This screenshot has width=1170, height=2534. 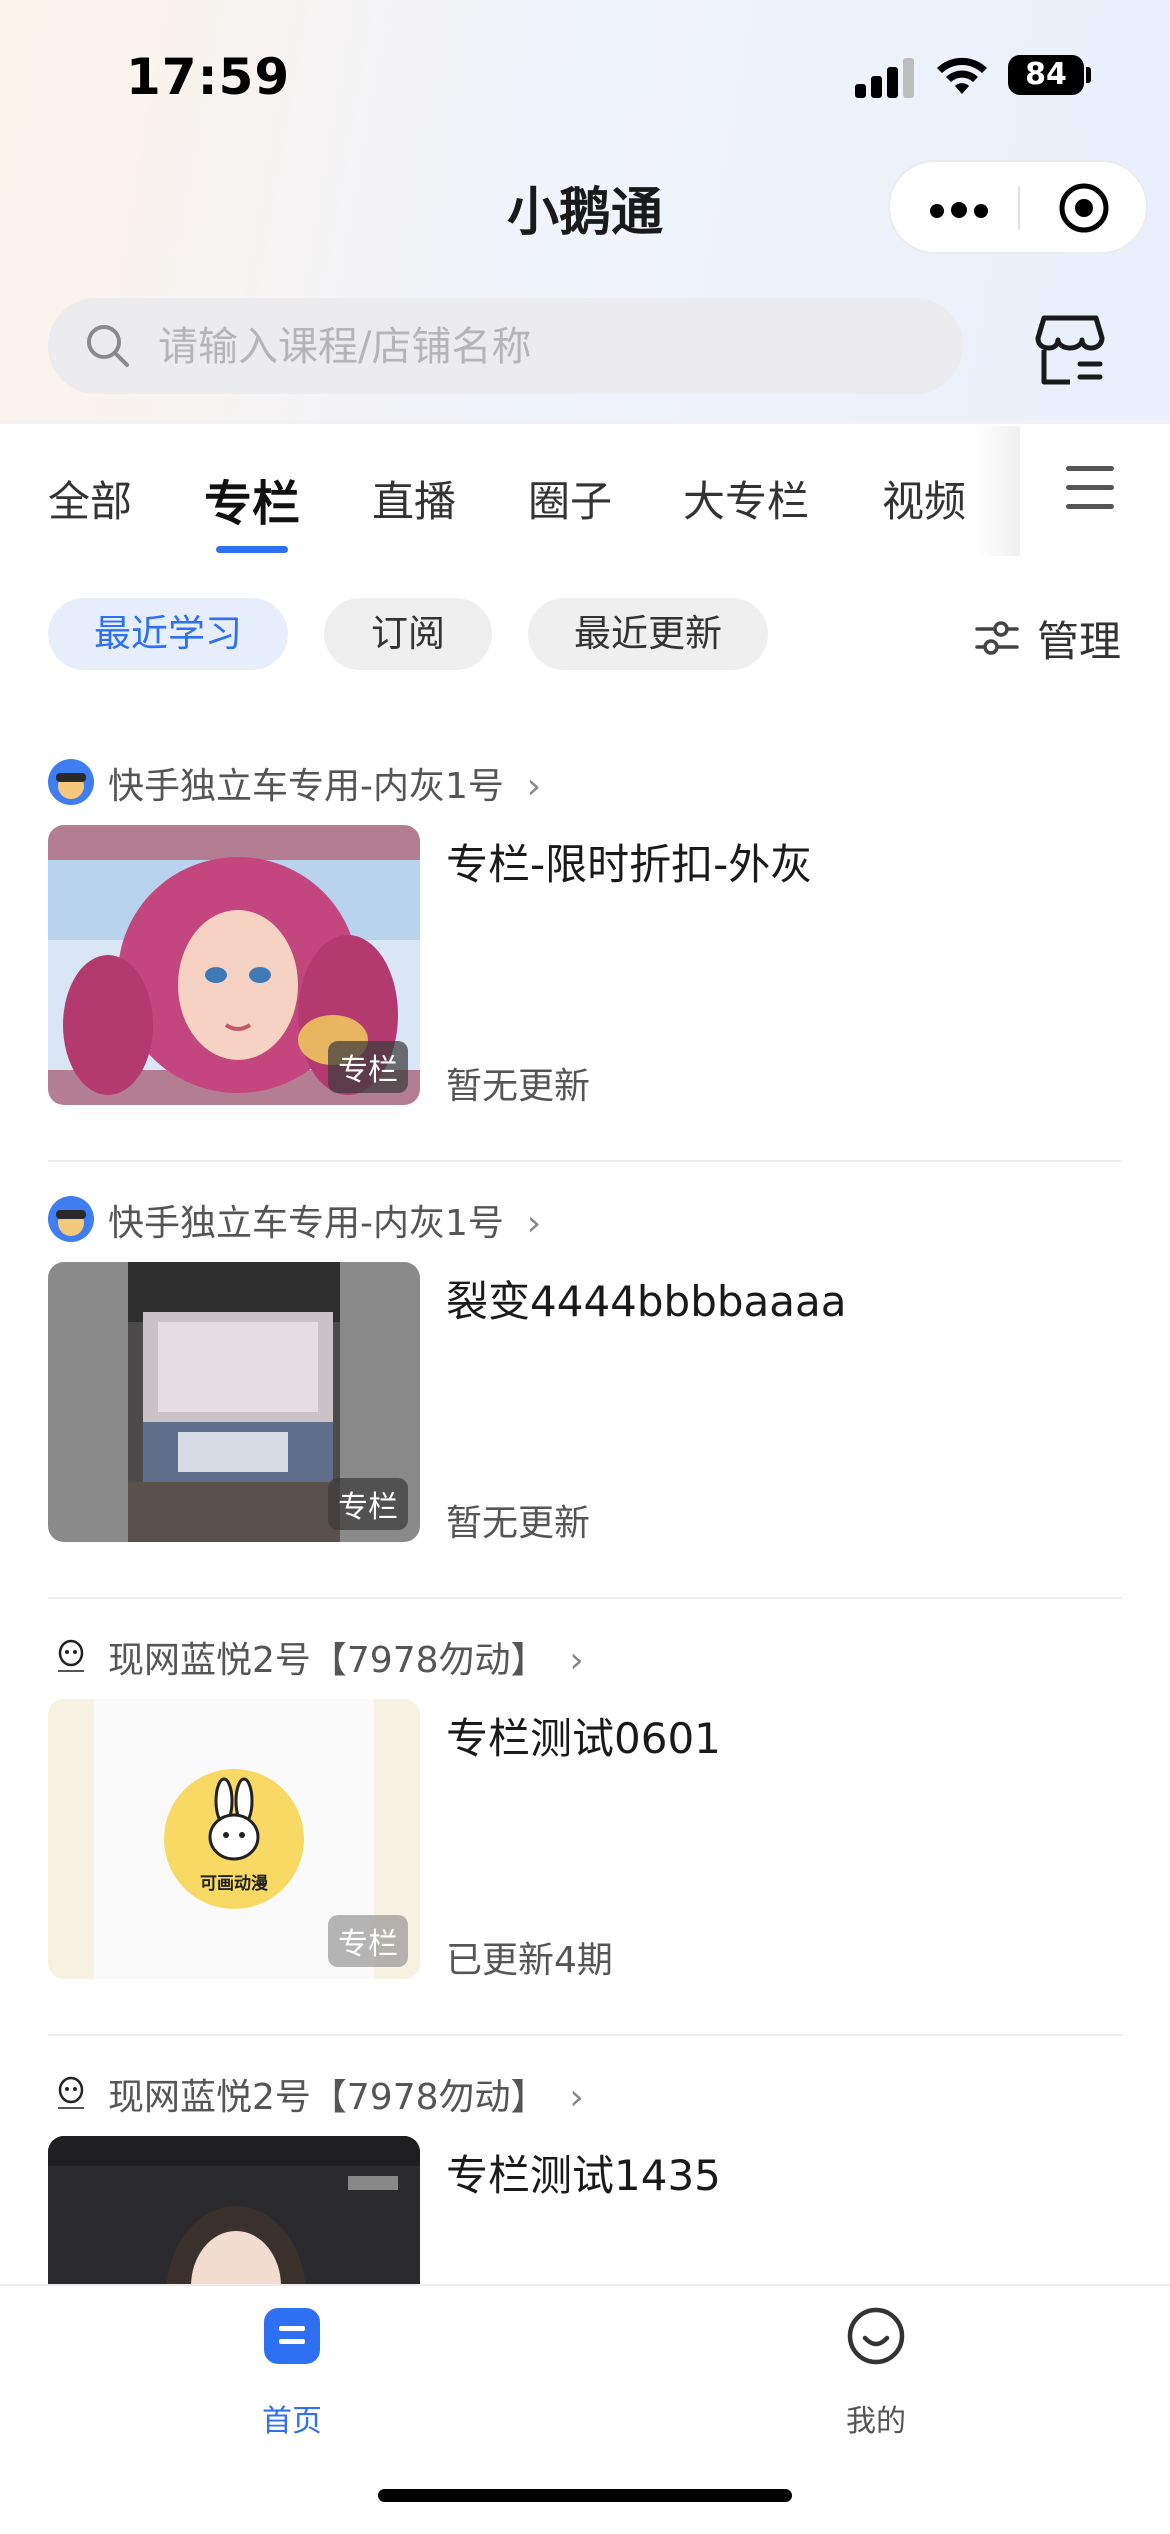 I want to click on more-options-icon, so click(x=962, y=212).